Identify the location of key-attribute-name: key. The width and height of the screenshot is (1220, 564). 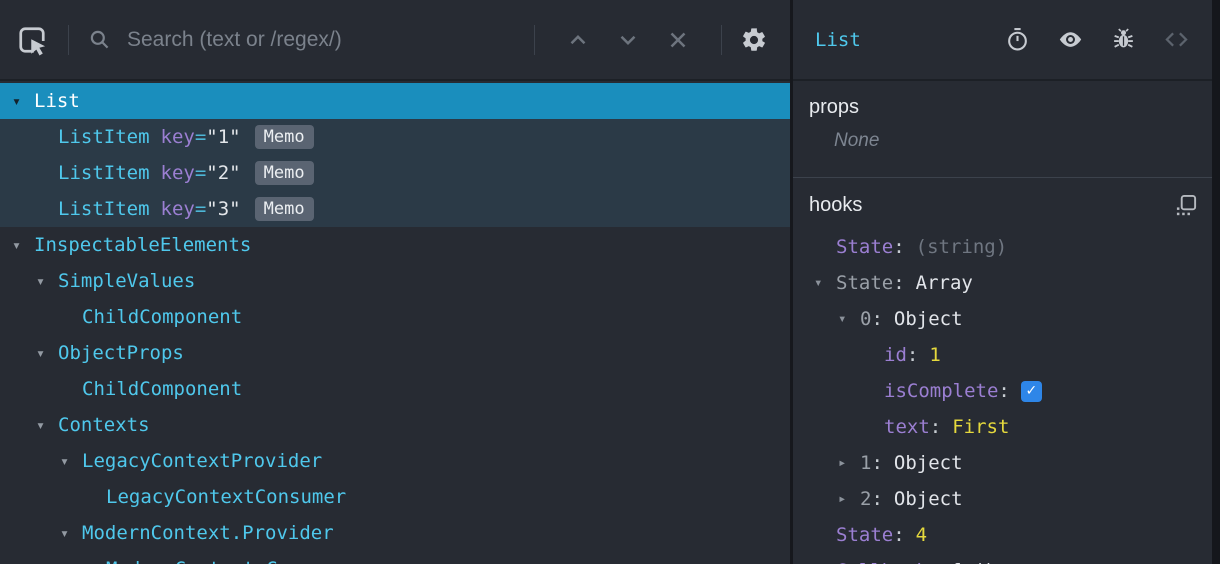
(177, 137).